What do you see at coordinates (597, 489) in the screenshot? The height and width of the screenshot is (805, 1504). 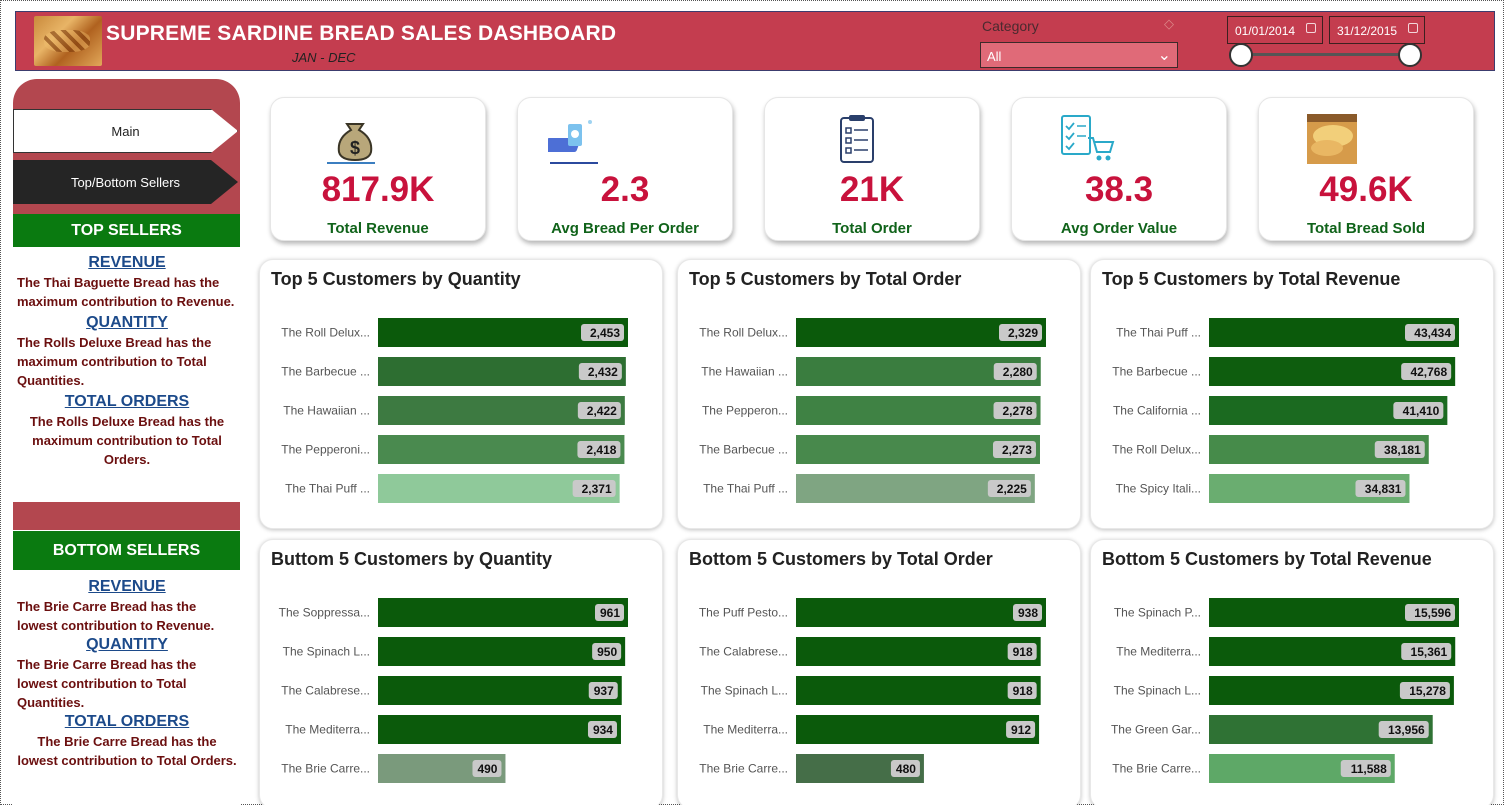 I see `data-label: 2,371` at bounding box center [597, 489].